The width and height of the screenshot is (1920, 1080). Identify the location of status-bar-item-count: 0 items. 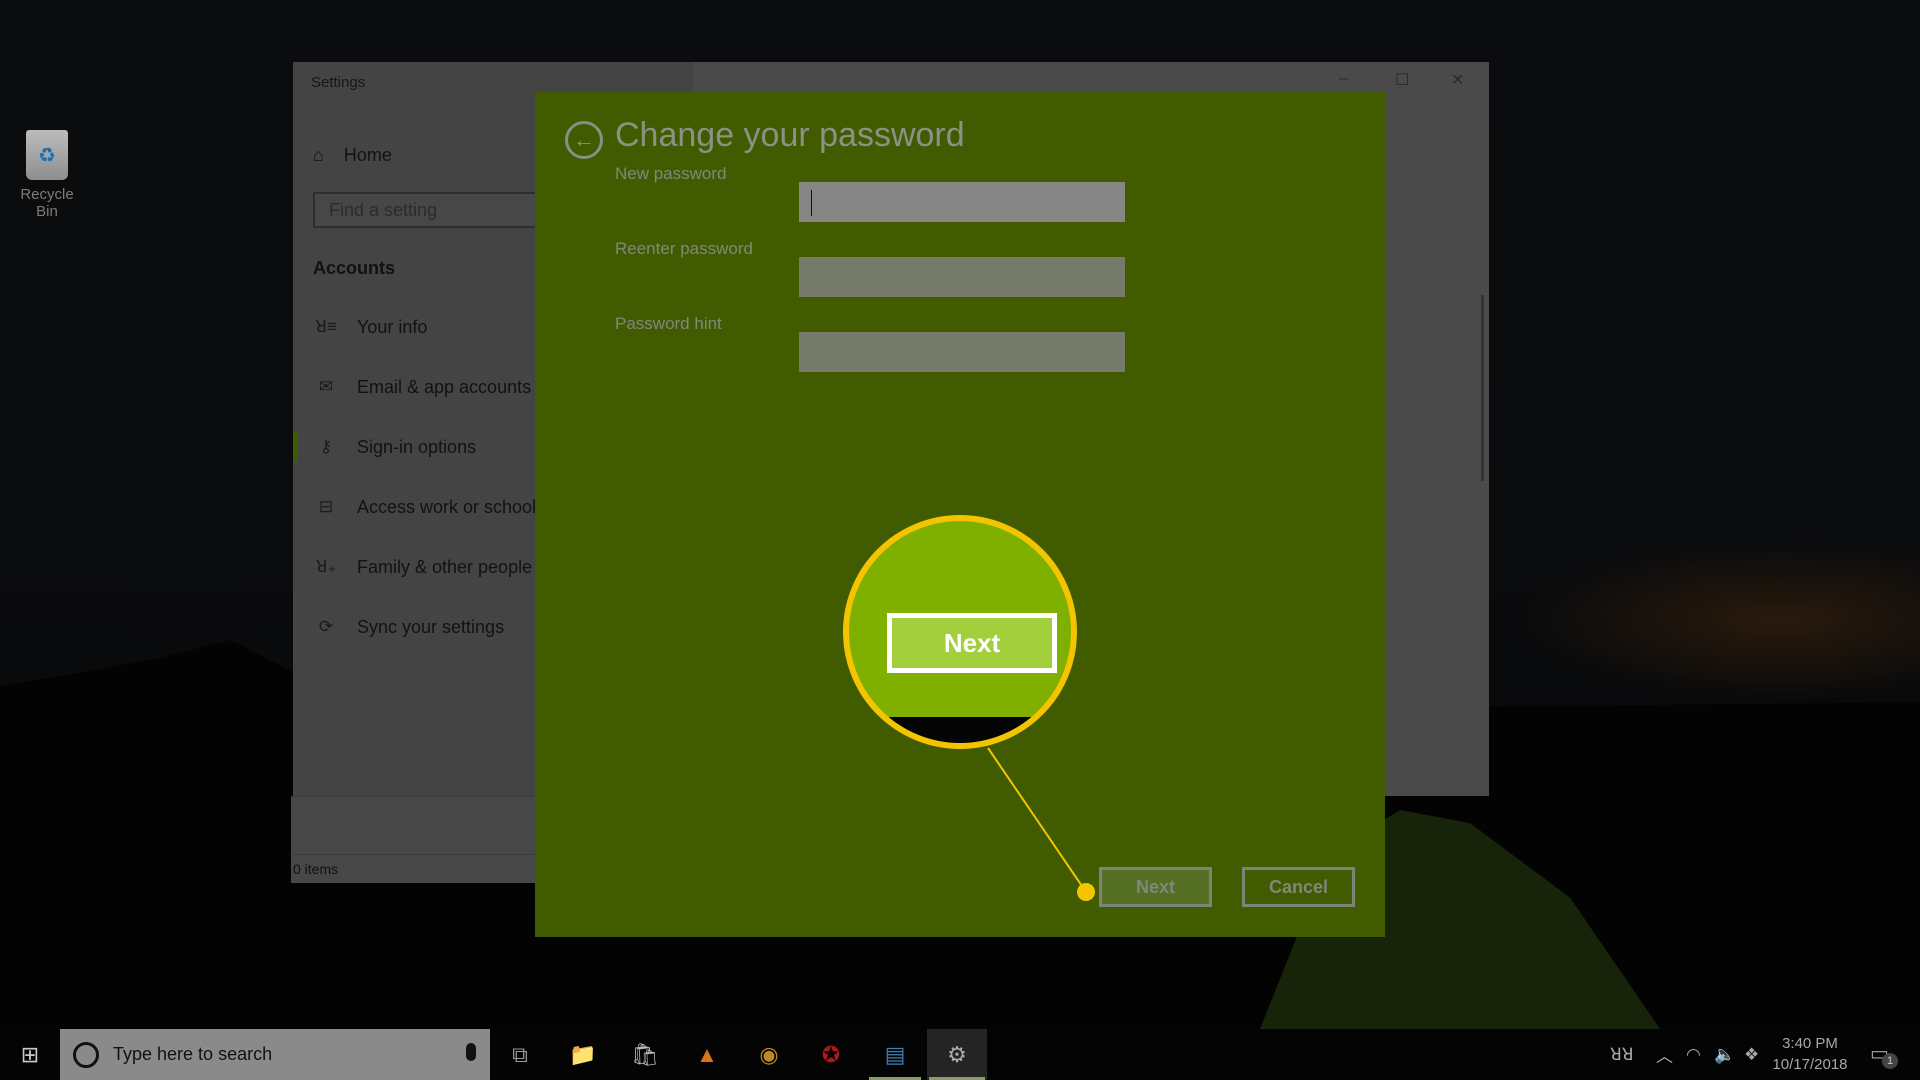
(415, 868).